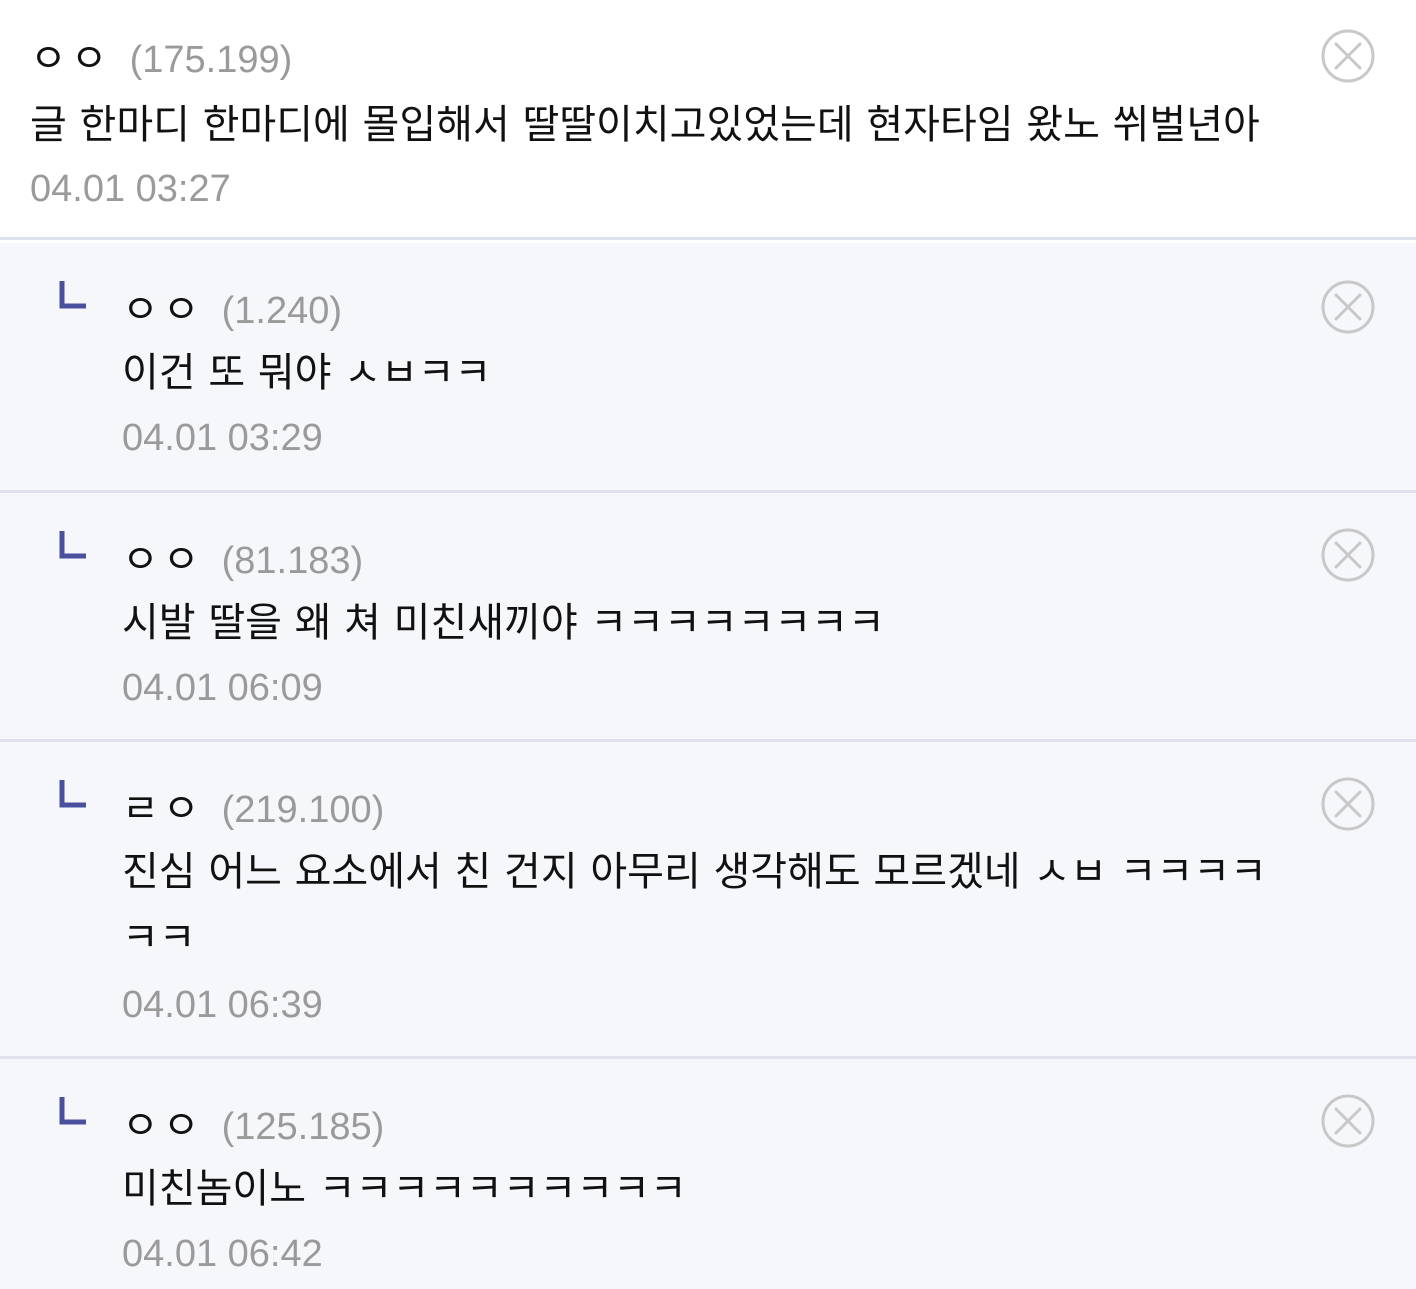 The height and width of the screenshot is (1289, 1416). I want to click on delete-comment-button, so click(1348, 56).